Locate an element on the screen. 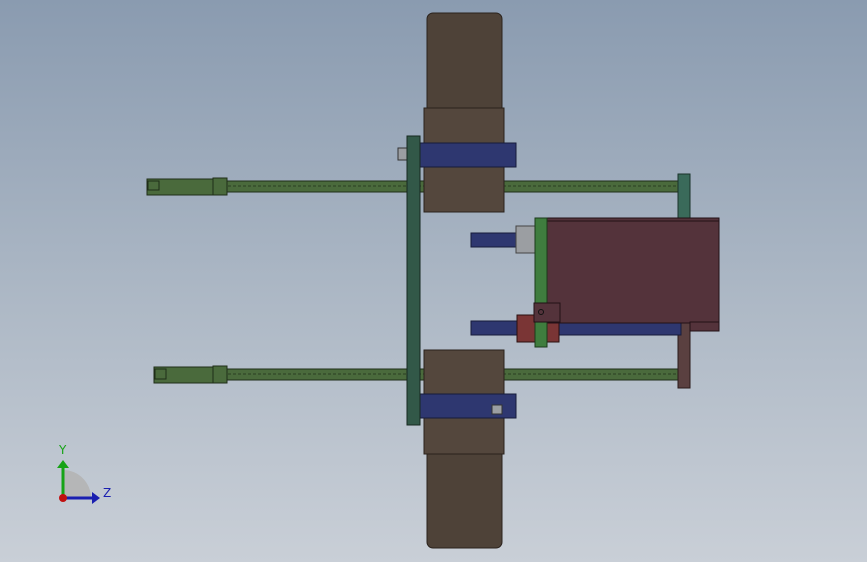 The height and width of the screenshot is (562, 867). y-axis-label: Y is located at coordinates (63, 450).